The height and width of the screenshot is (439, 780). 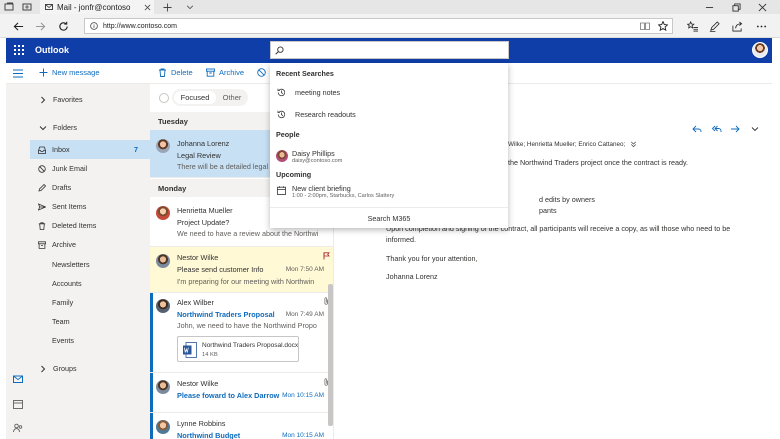 What do you see at coordinates (737, 26) in the screenshot?
I see `share-icon` at bounding box center [737, 26].